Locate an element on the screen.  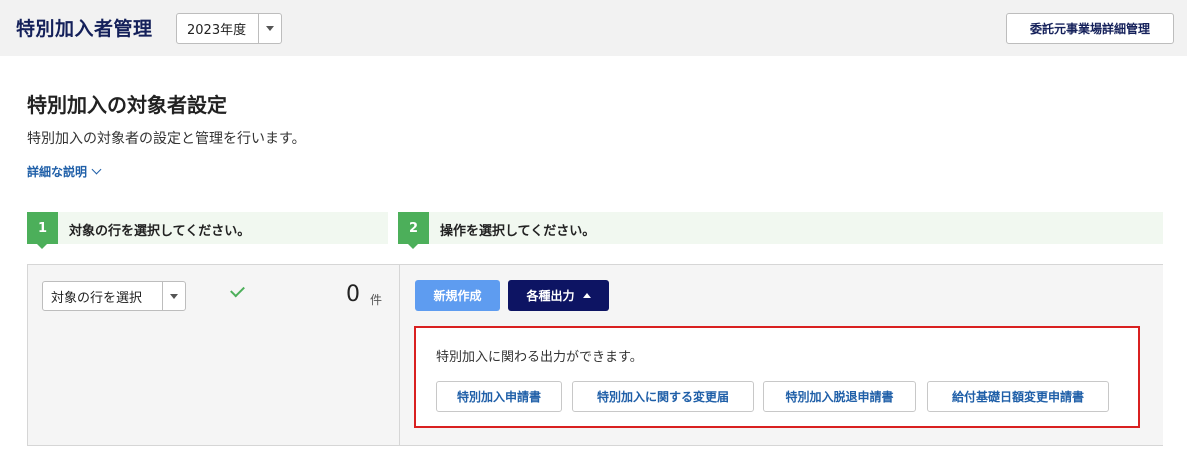
output-menu-button: 各種出力 is located at coordinates (558, 295).